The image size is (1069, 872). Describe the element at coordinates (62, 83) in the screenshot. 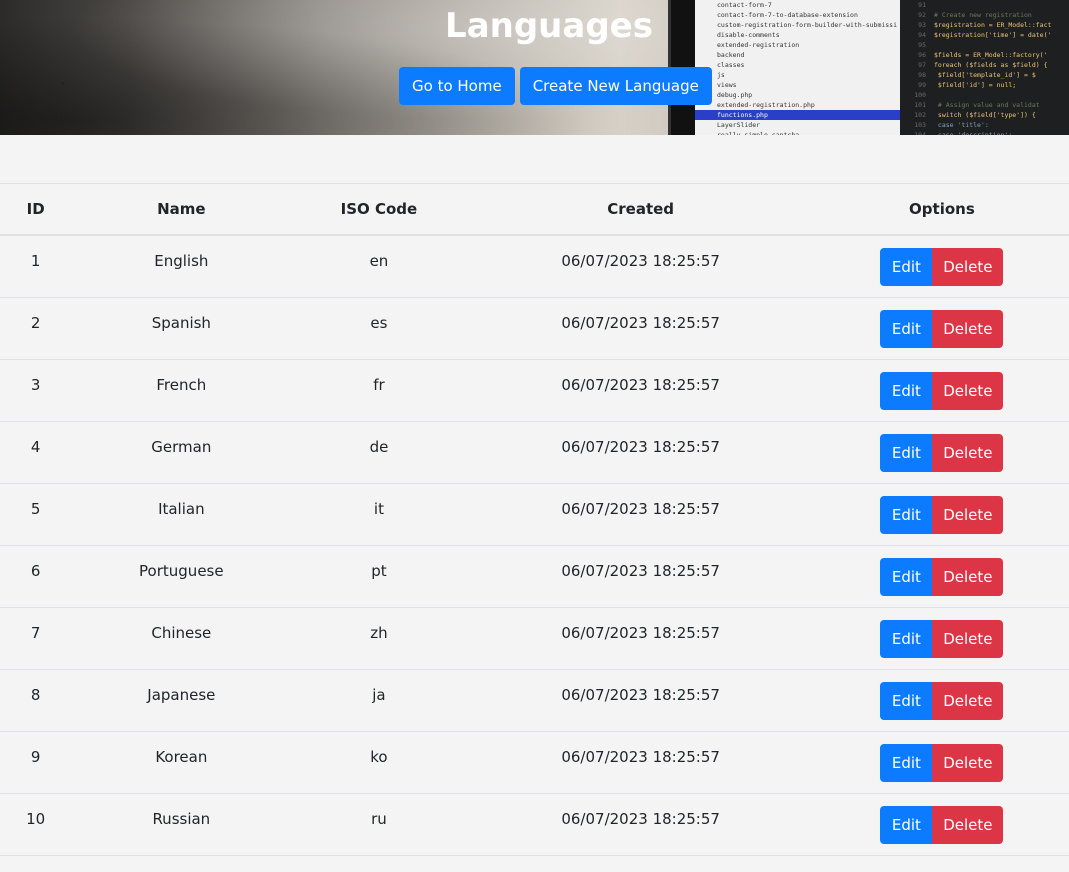

I see `hero-photo-speck` at that location.